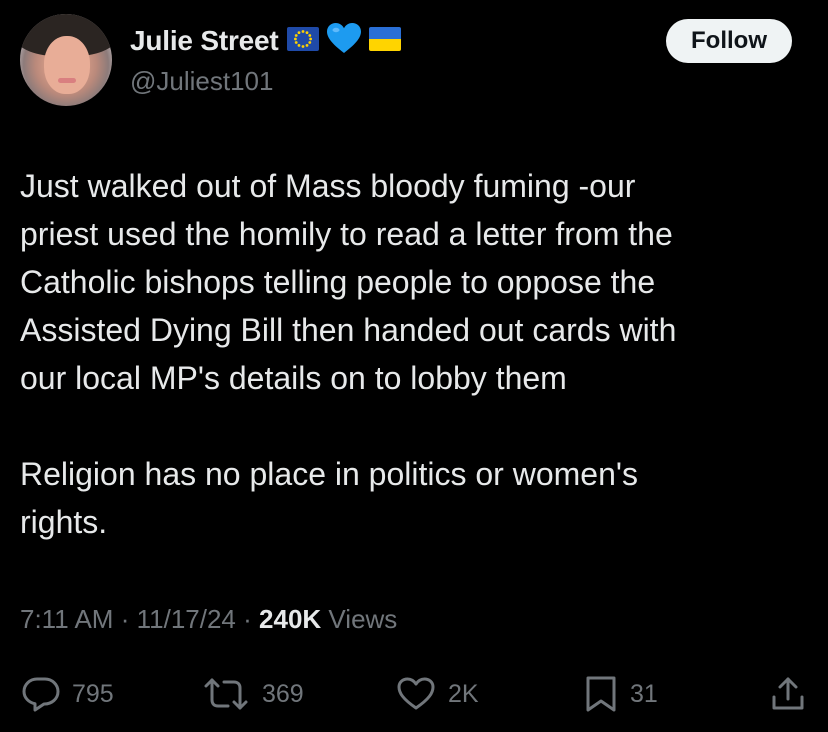 The width and height of the screenshot is (828, 732). Describe the element at coordinates (67, 80) in the screenshot. I see `avatar-lips` at that location.